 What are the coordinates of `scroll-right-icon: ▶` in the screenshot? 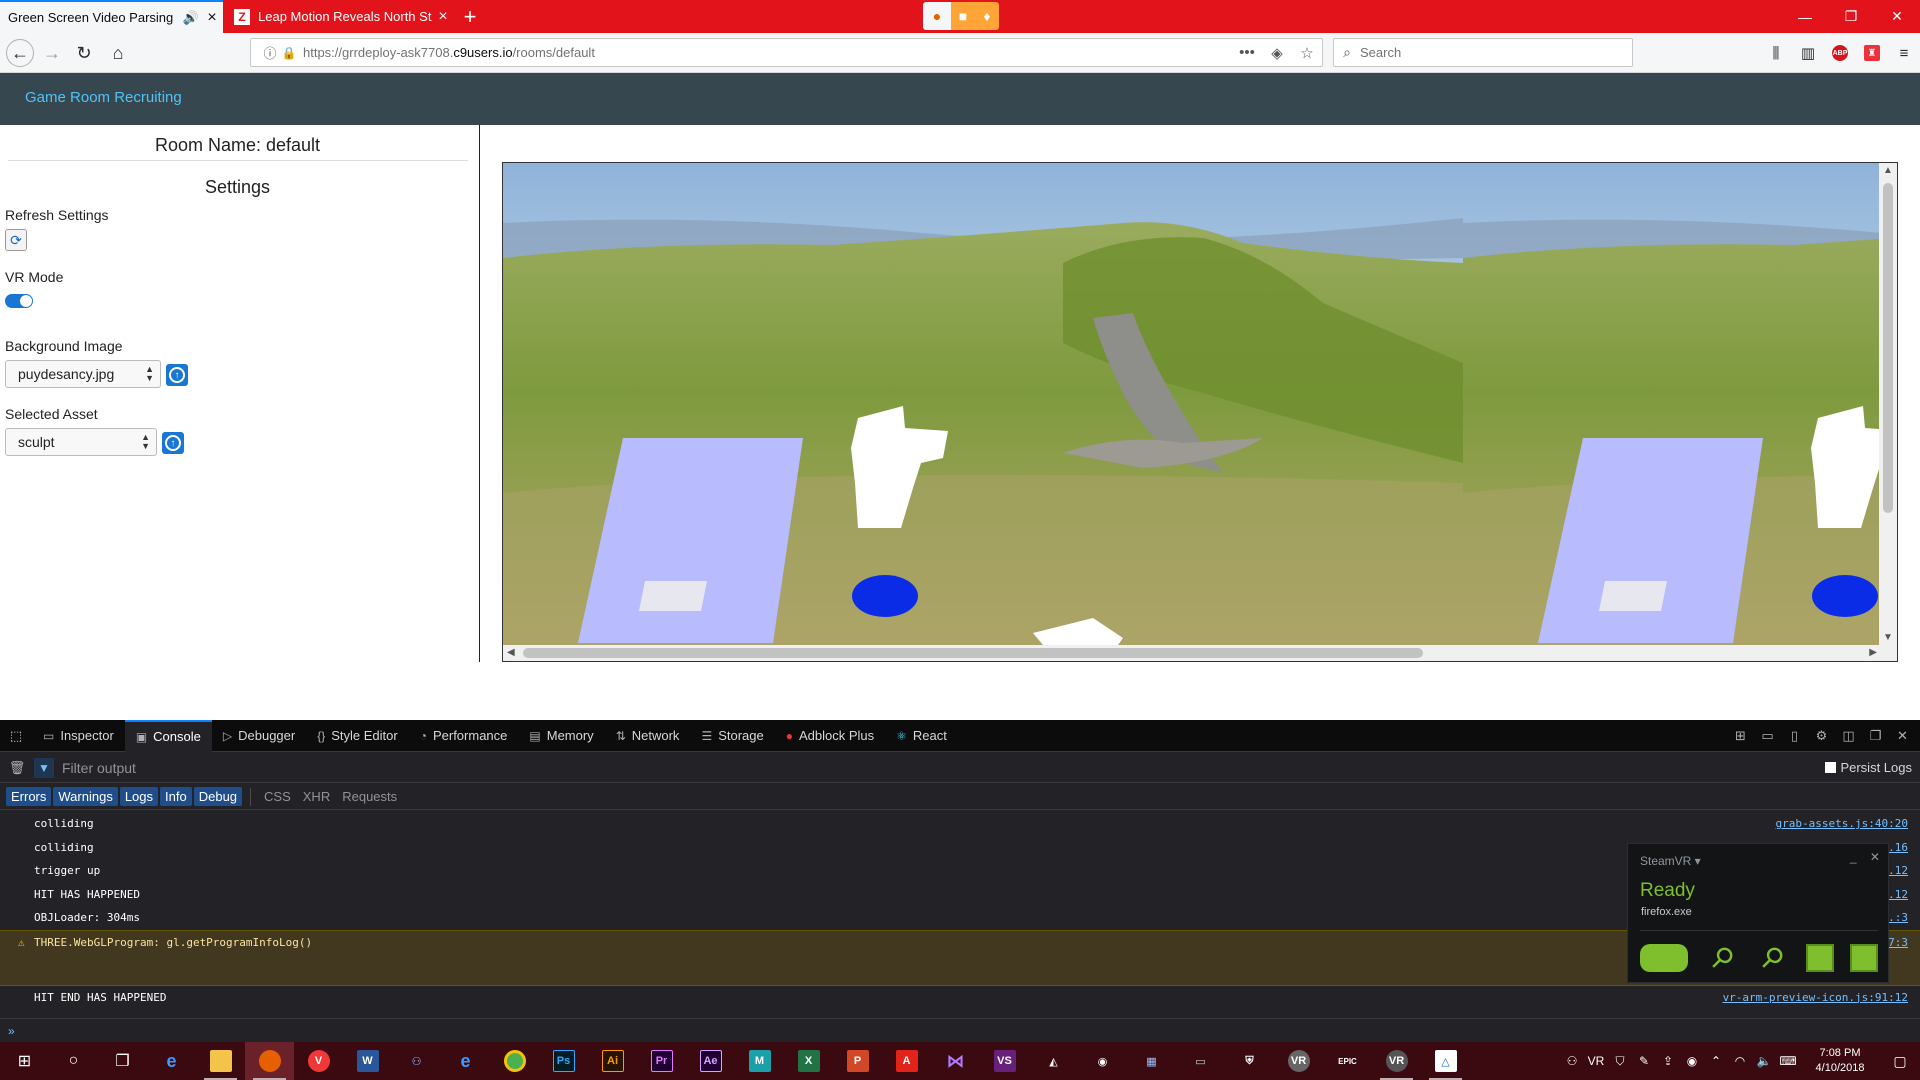 It's located at (1873, 652).